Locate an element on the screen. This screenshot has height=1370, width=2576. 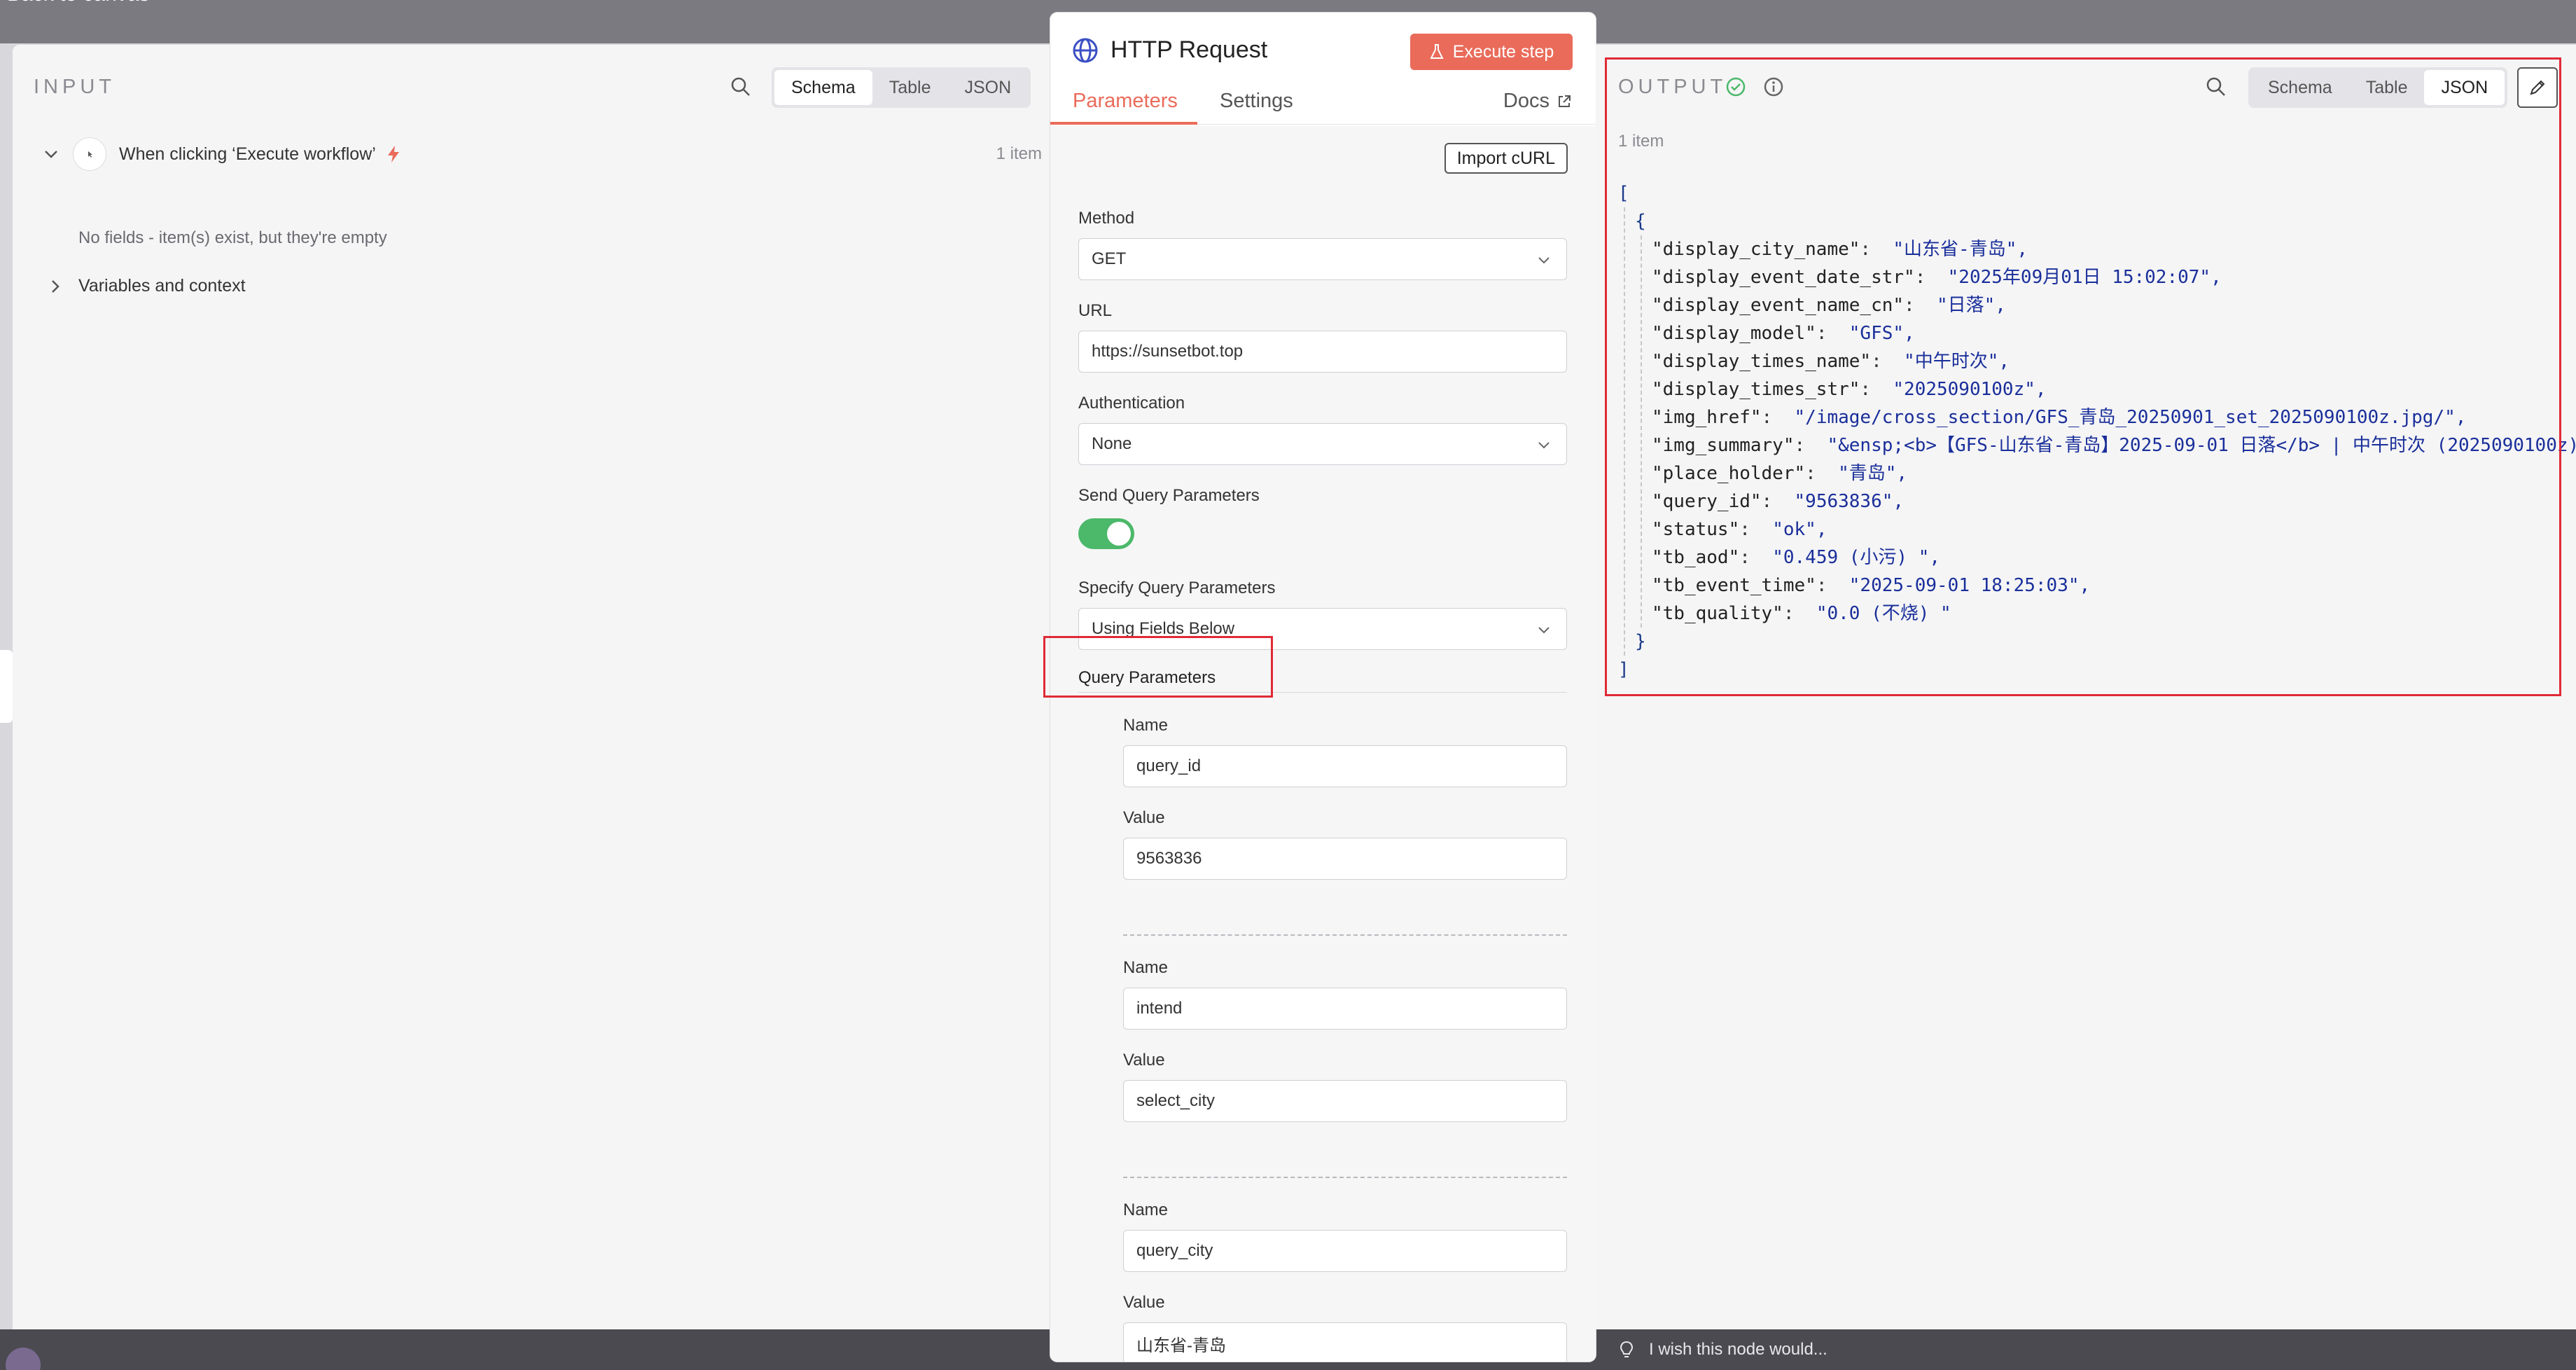
url-label: URL is located at coordinates (1095, 310).